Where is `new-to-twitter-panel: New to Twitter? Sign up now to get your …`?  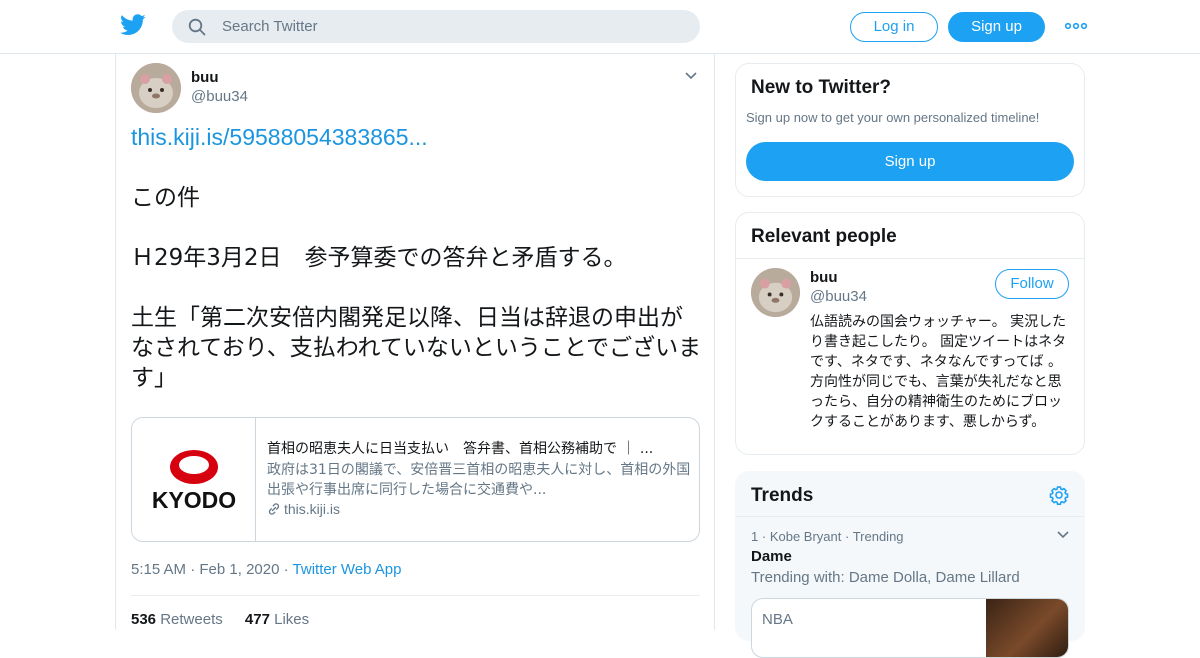
new-to-twitter-panel: New to Twitter? Sign up now to get your … is located at coordinates (910, 130).